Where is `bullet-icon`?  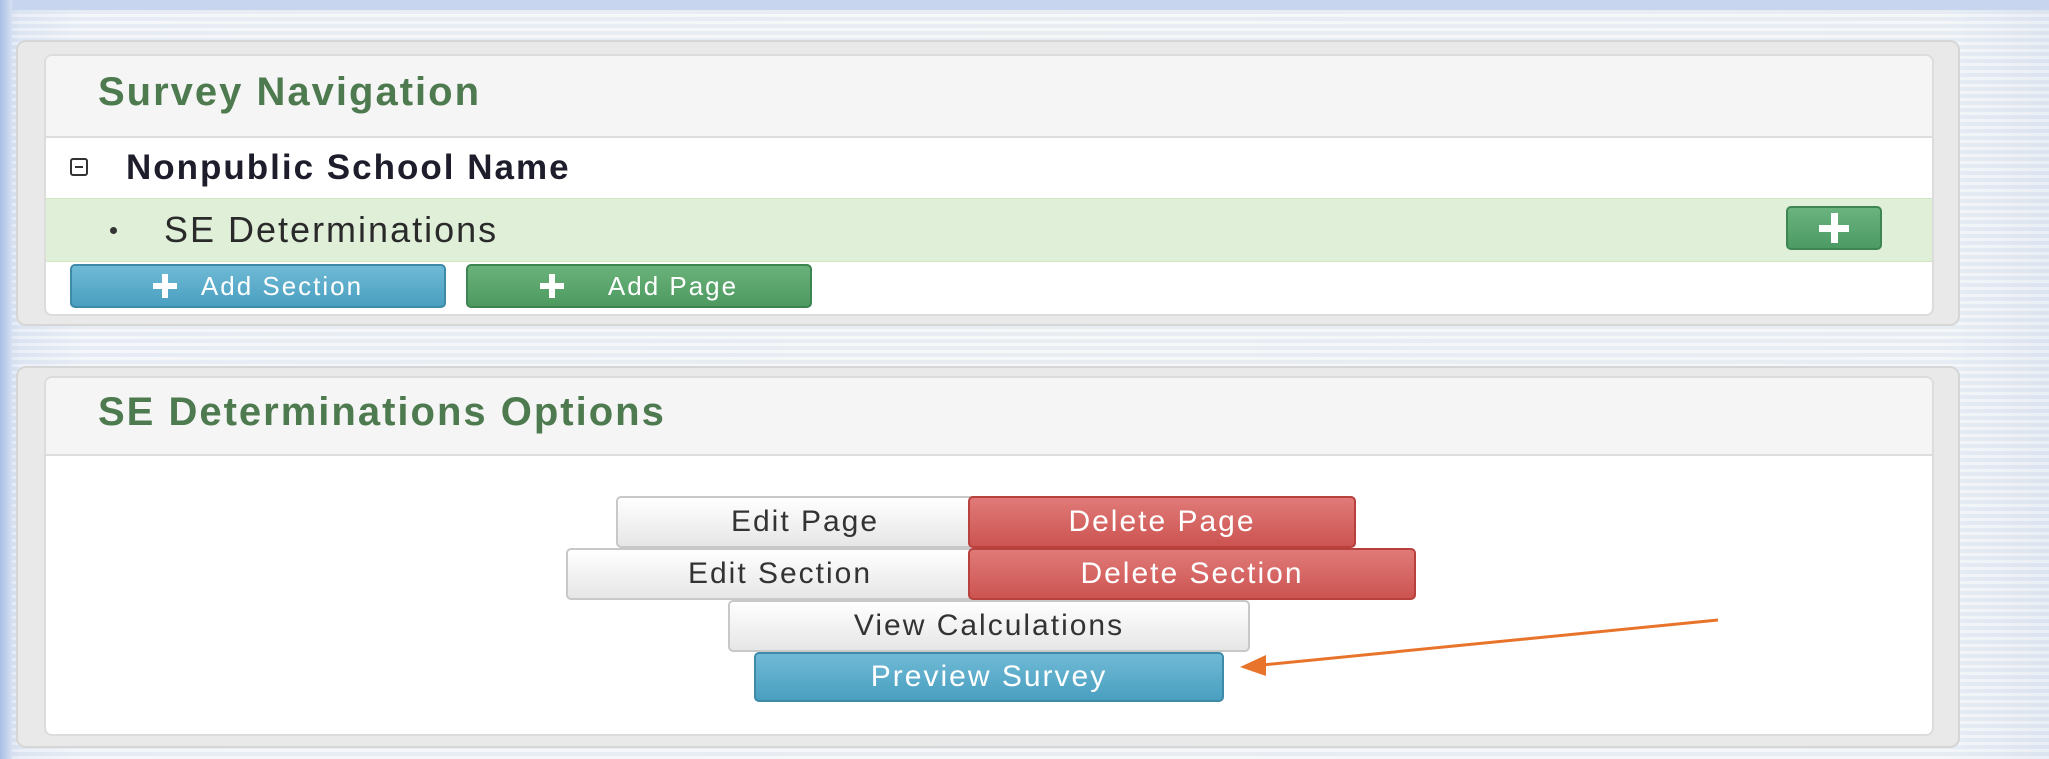
bullet-icon is located at coordinates (113, 230).